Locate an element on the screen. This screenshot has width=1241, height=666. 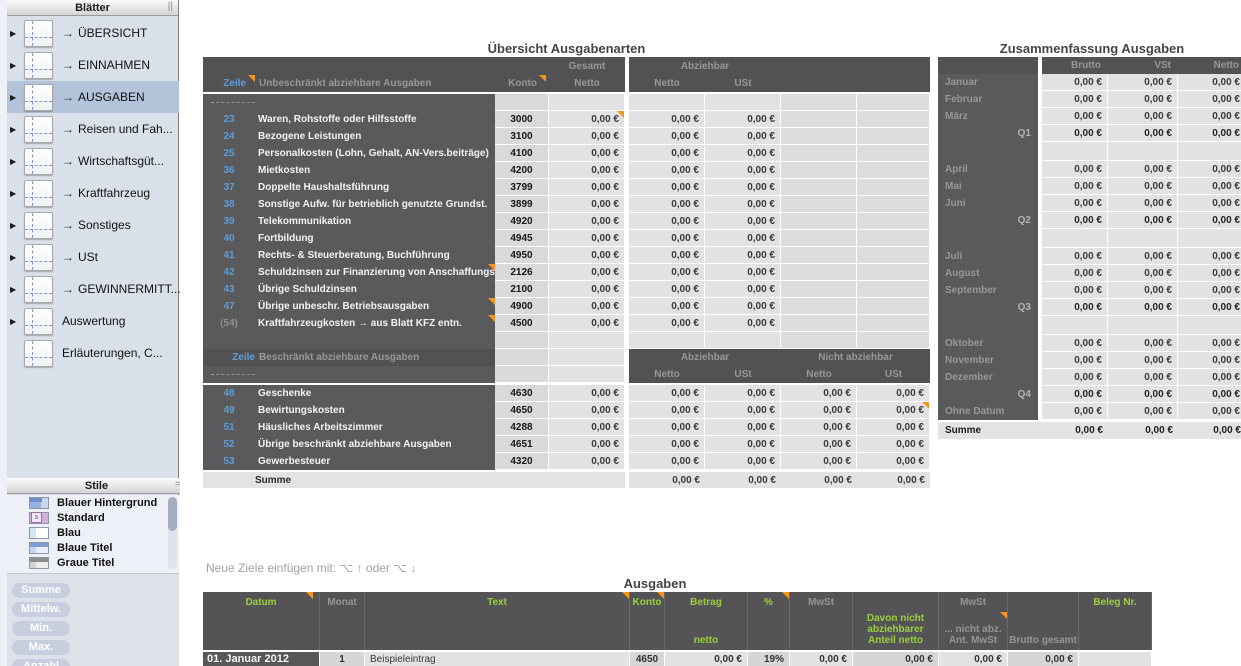
period-label-cell: März is located at coordinates (988, 116).